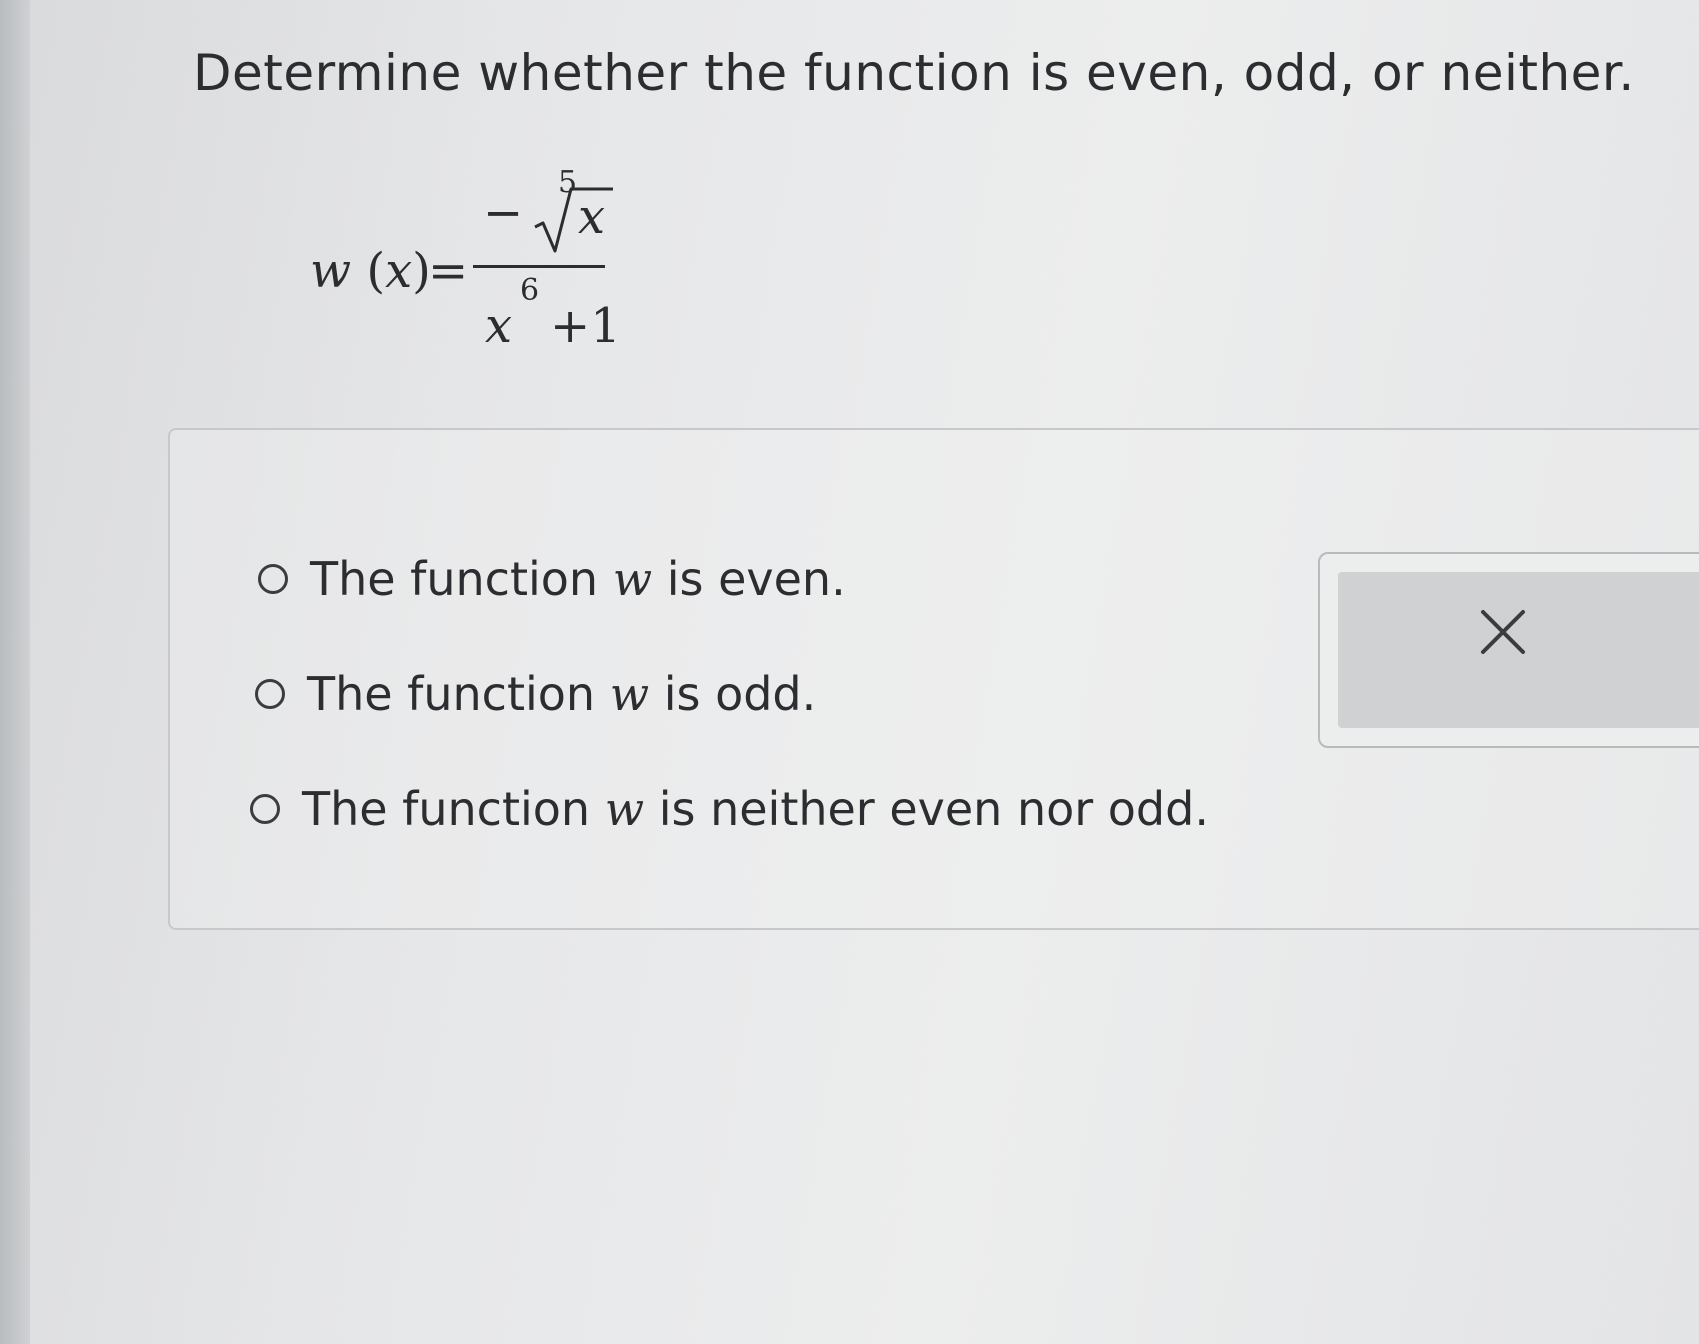 The width and height of the screenshot is (1699, 1344). What do you see at coordinates (539, 266) in the screenshot?
I see `fraction-bar` at bounding box center [539, 266].